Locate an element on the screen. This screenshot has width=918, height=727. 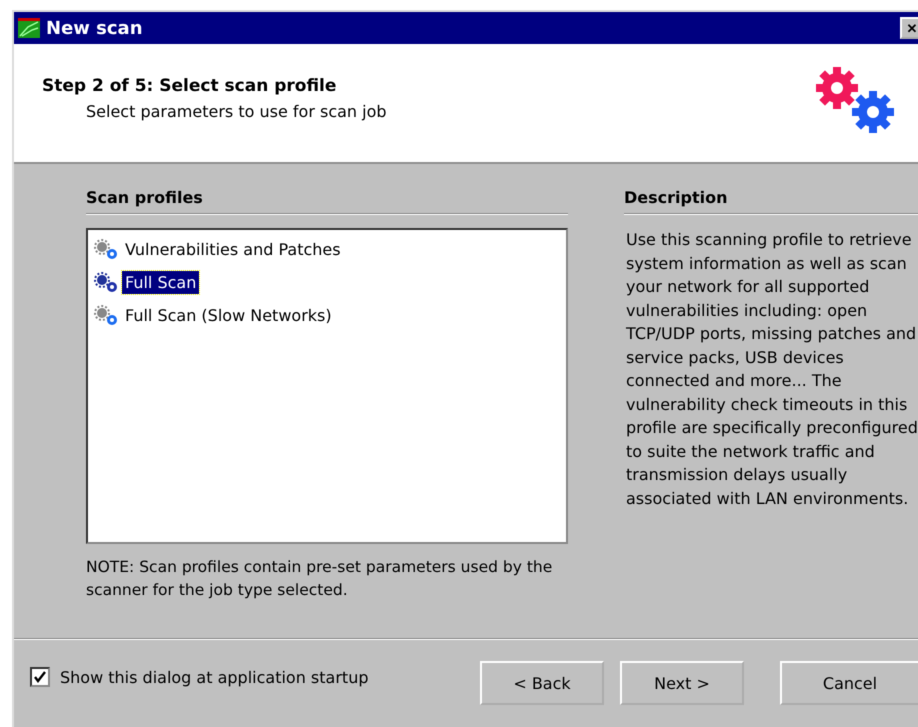
section-heading: Description is located at coordinates (771, 201).